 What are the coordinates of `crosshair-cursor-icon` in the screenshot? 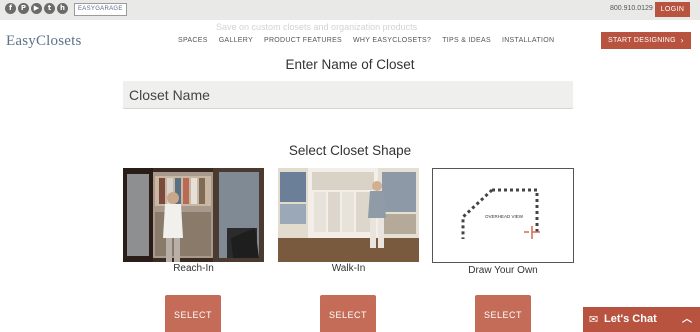 It's located at (532, 232).